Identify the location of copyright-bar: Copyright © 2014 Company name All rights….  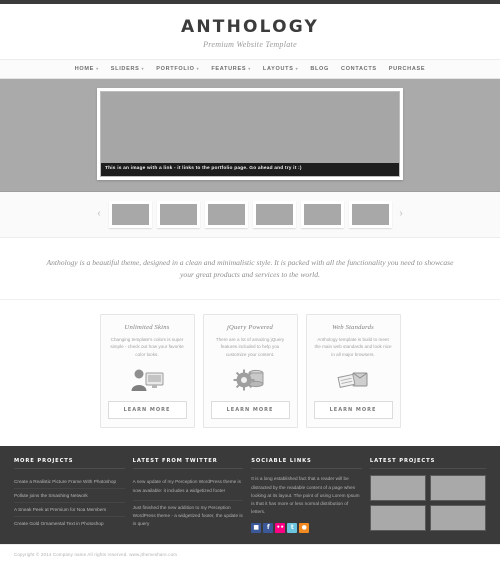
(250, 553).